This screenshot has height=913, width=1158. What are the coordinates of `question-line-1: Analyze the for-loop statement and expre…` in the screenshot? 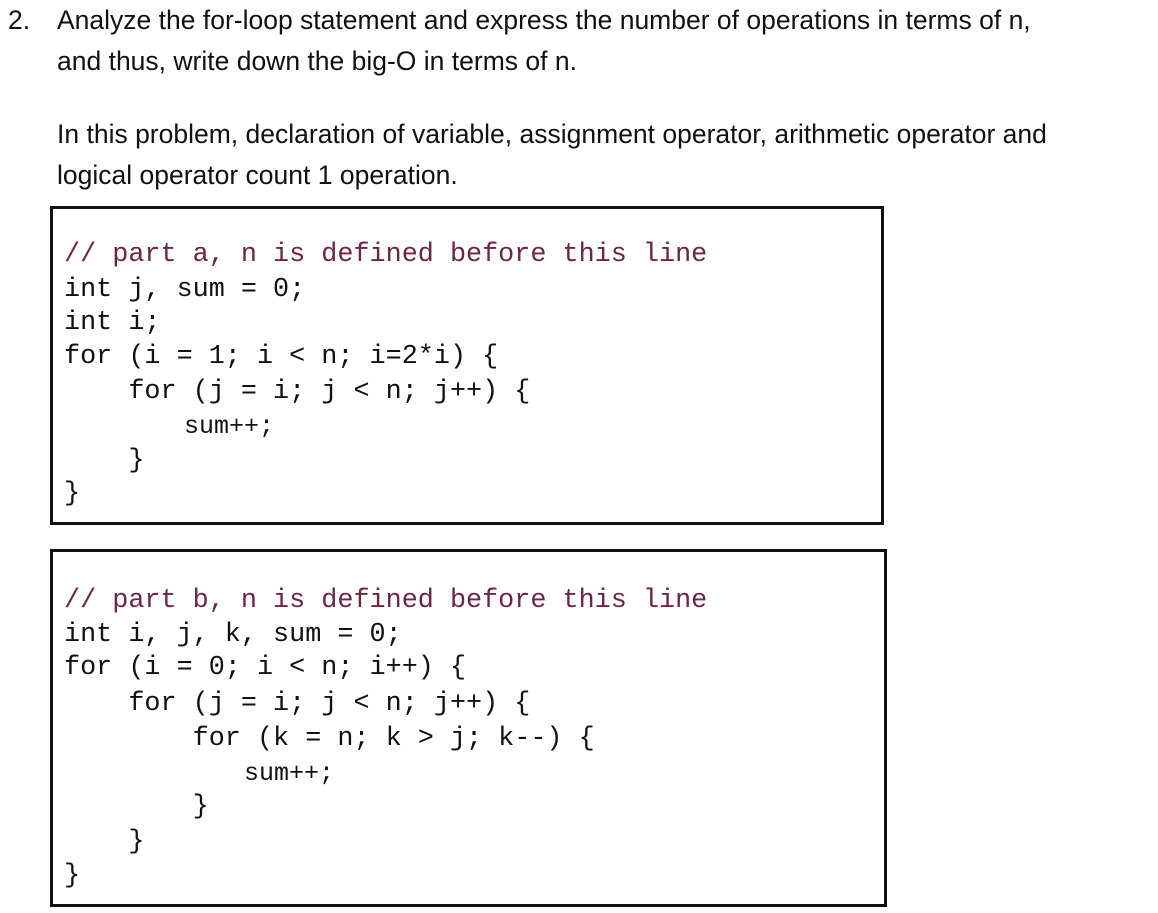 It's located at (544, 20).